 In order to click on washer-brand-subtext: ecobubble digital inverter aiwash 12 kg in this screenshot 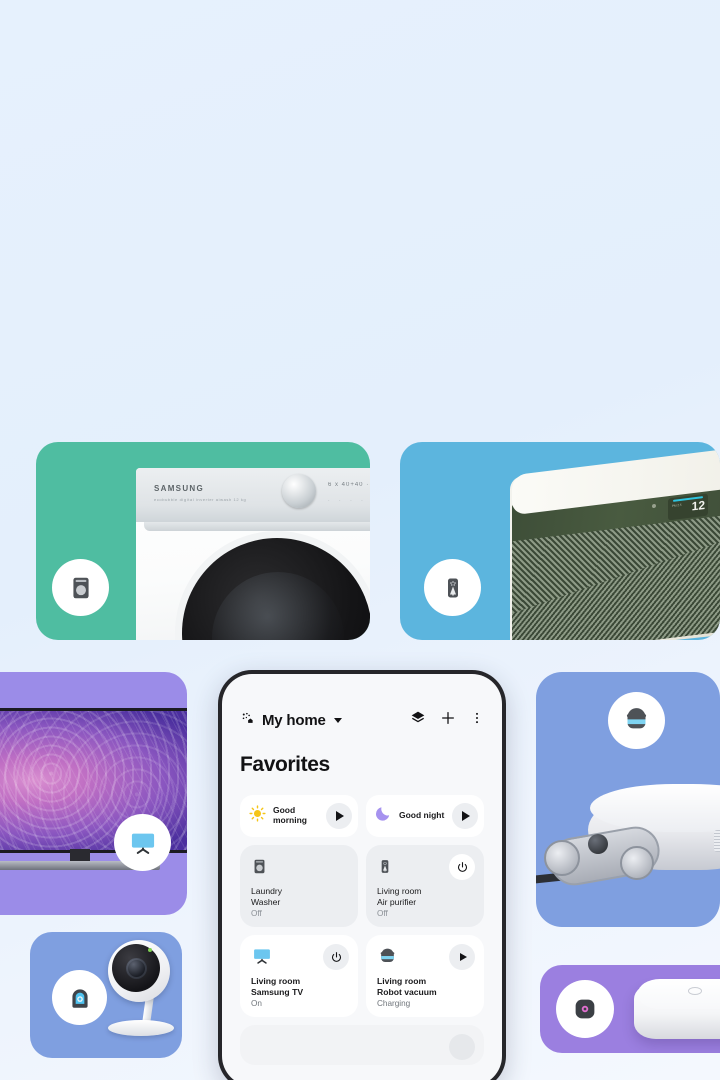, I will do `click(200, 499)`.